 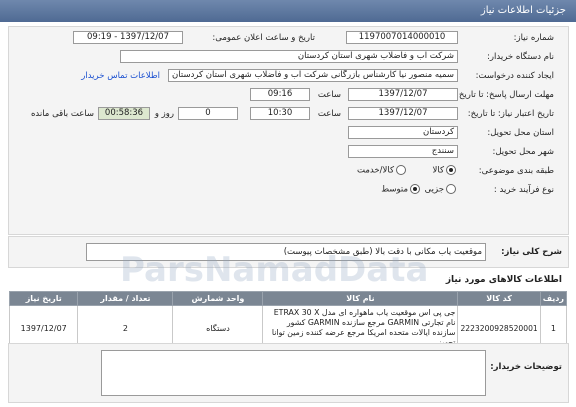 I want to click on city-label: شهر محل تحویل:, so click(x=523, y=152).